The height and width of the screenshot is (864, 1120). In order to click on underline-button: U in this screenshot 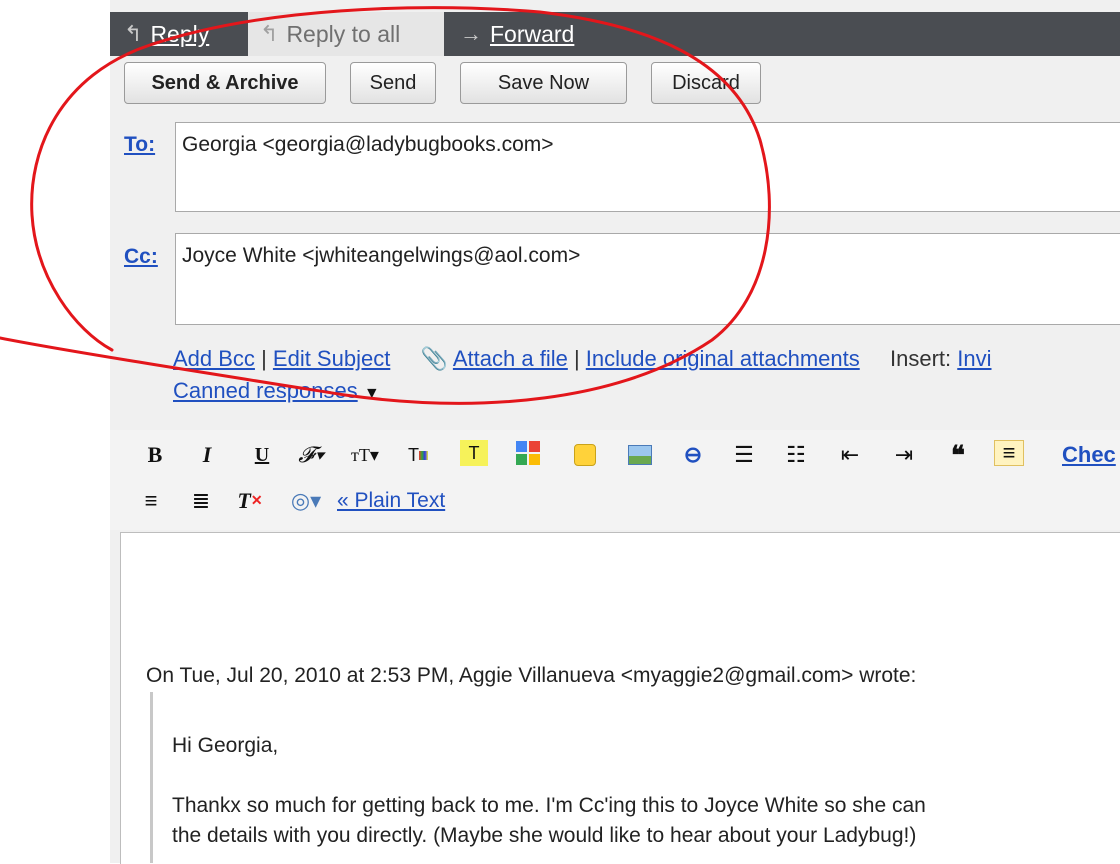, I will do `click(262, 455)`.